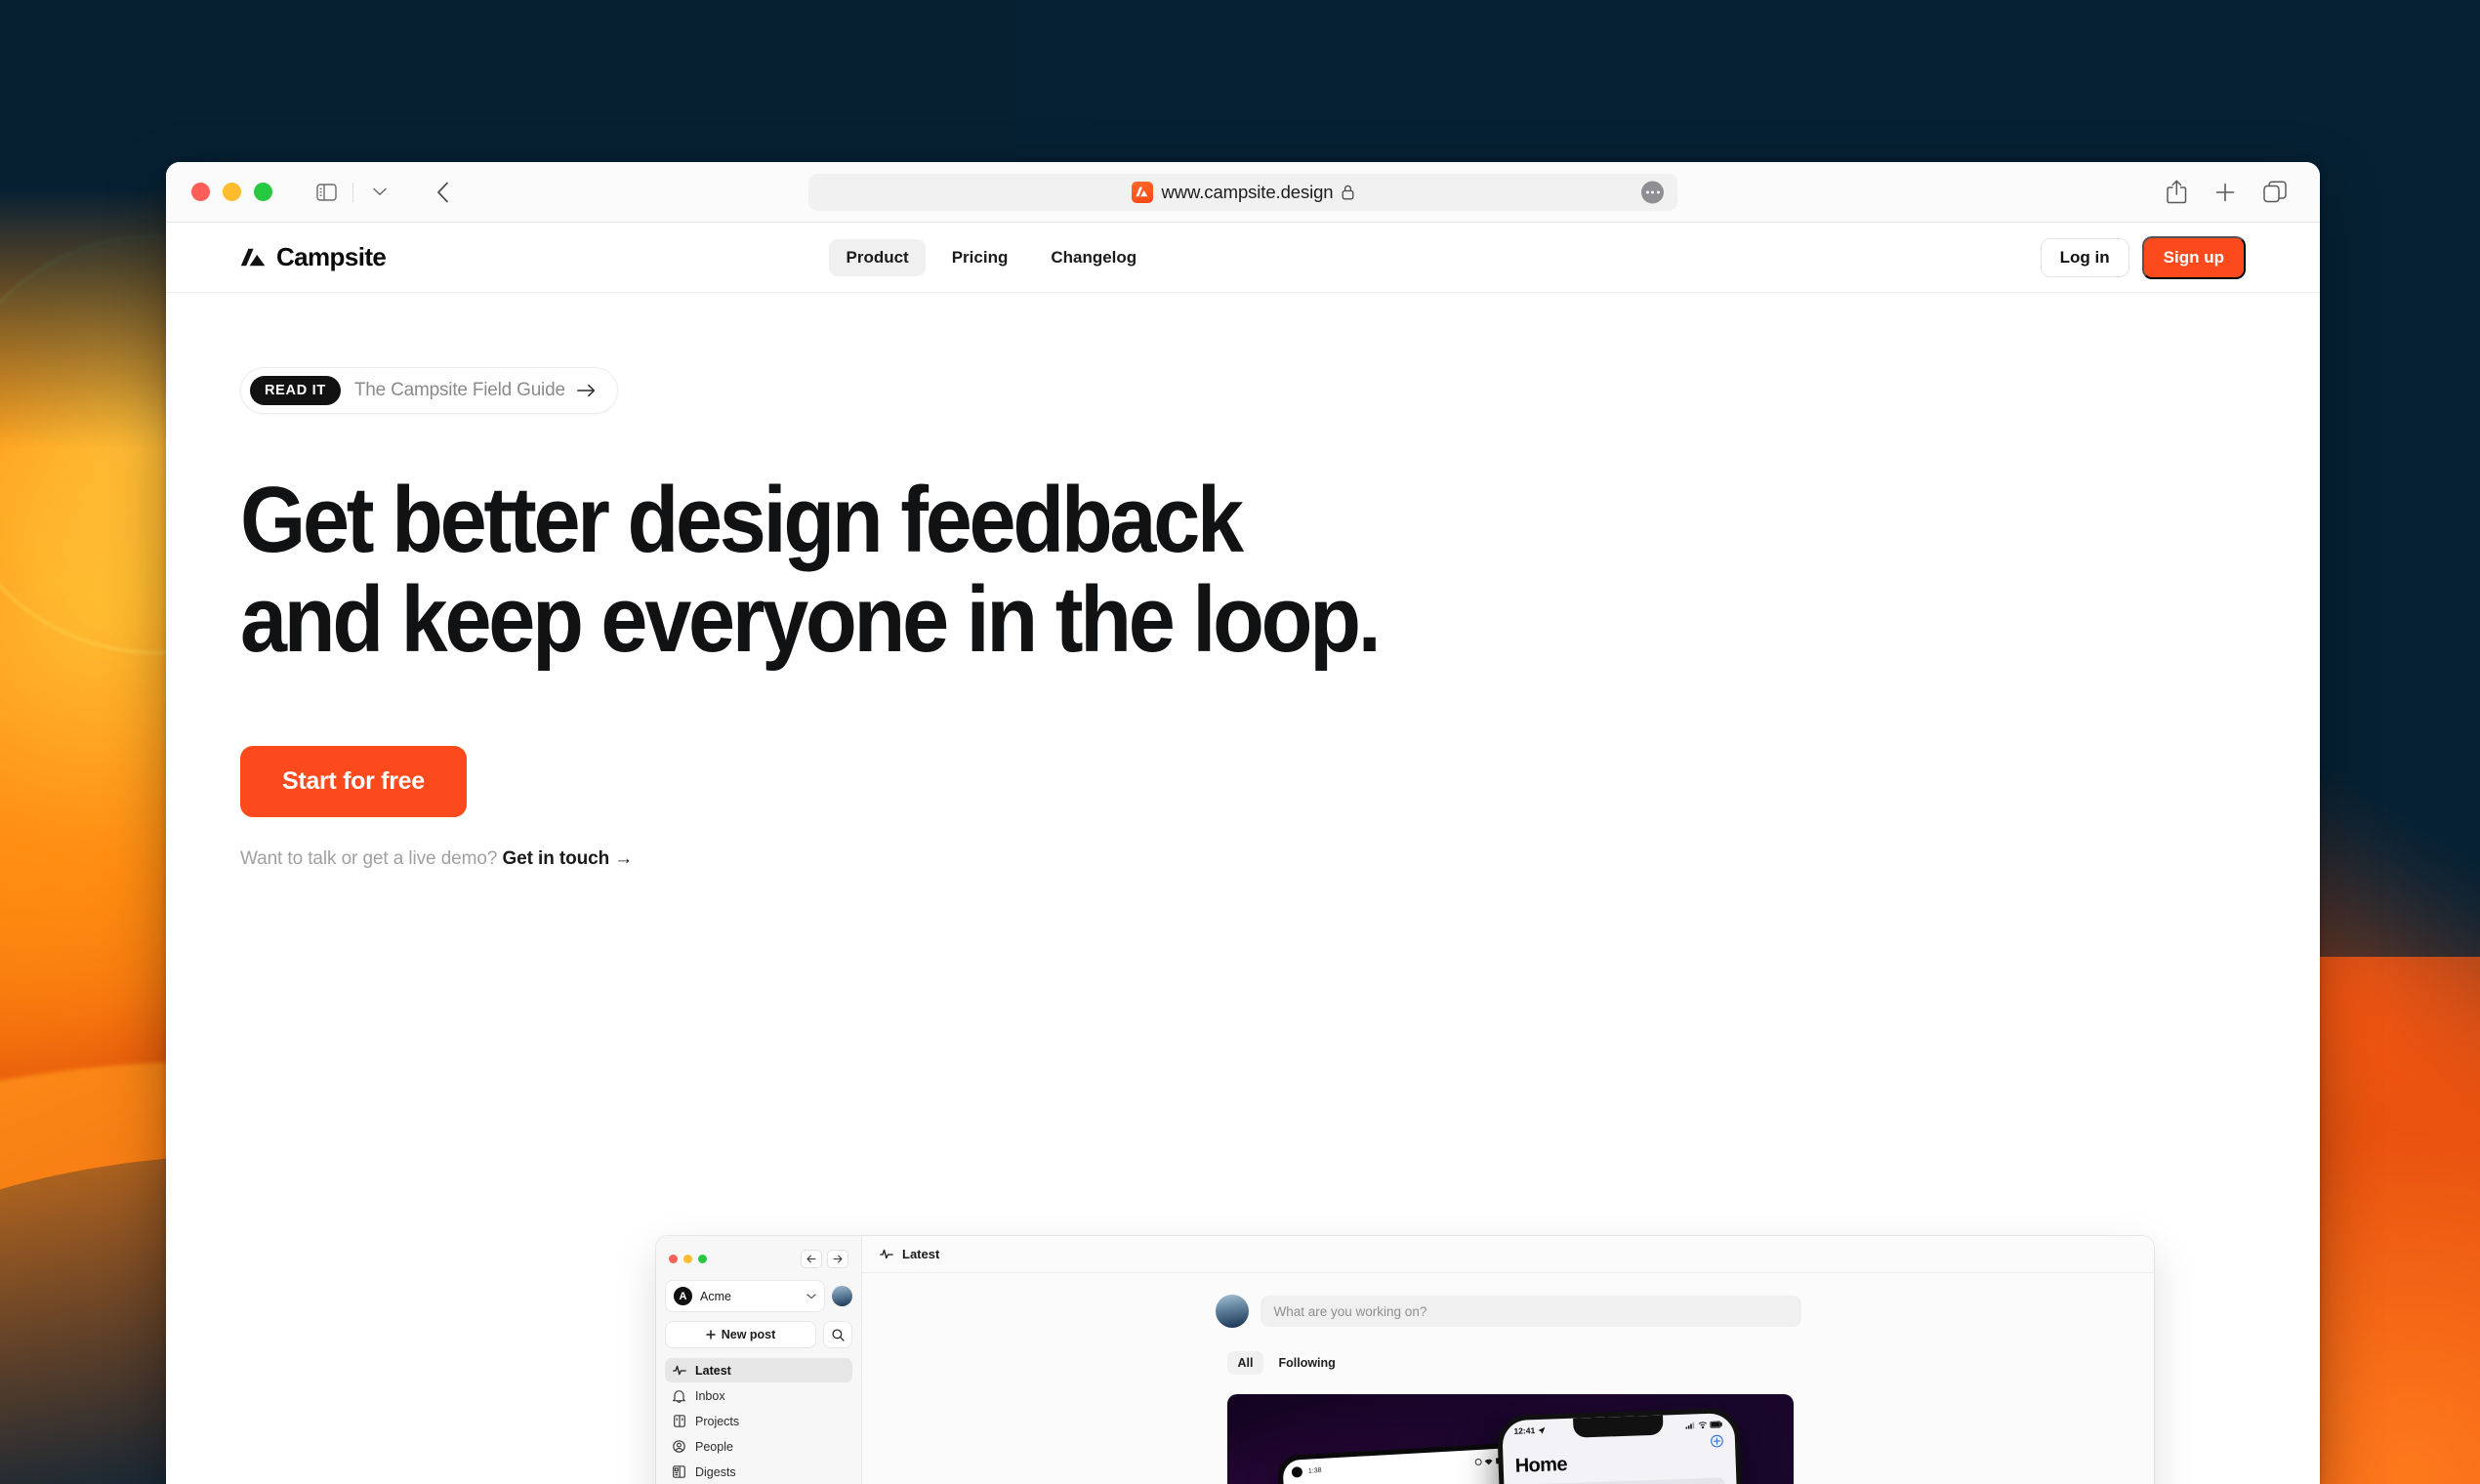 The width and height of the screenshot is (2480, 1484). What do you see at coordinates (200, 192) in the screenshot?
I see `close-button` at bounding box center [200, 192].